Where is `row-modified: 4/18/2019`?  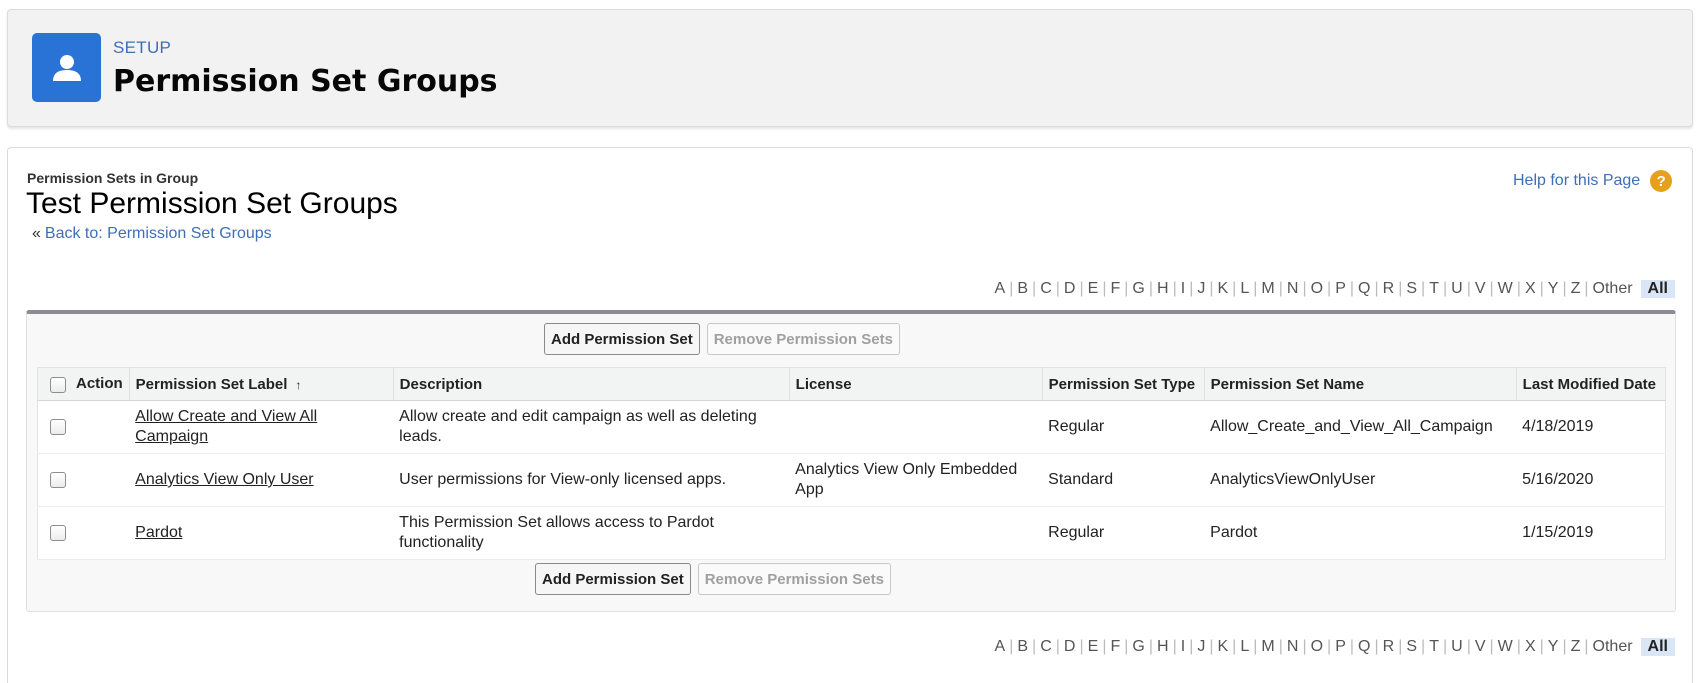
row-modified: 4/18/2019 is located at coordinates (1591, 427).